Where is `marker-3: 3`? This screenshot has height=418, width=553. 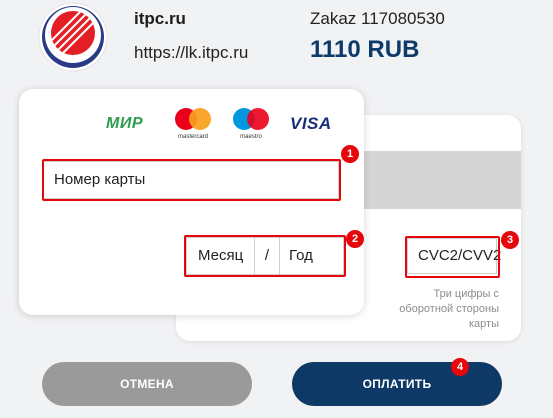
marker-3: 3 is located at coordinates (510, 240).